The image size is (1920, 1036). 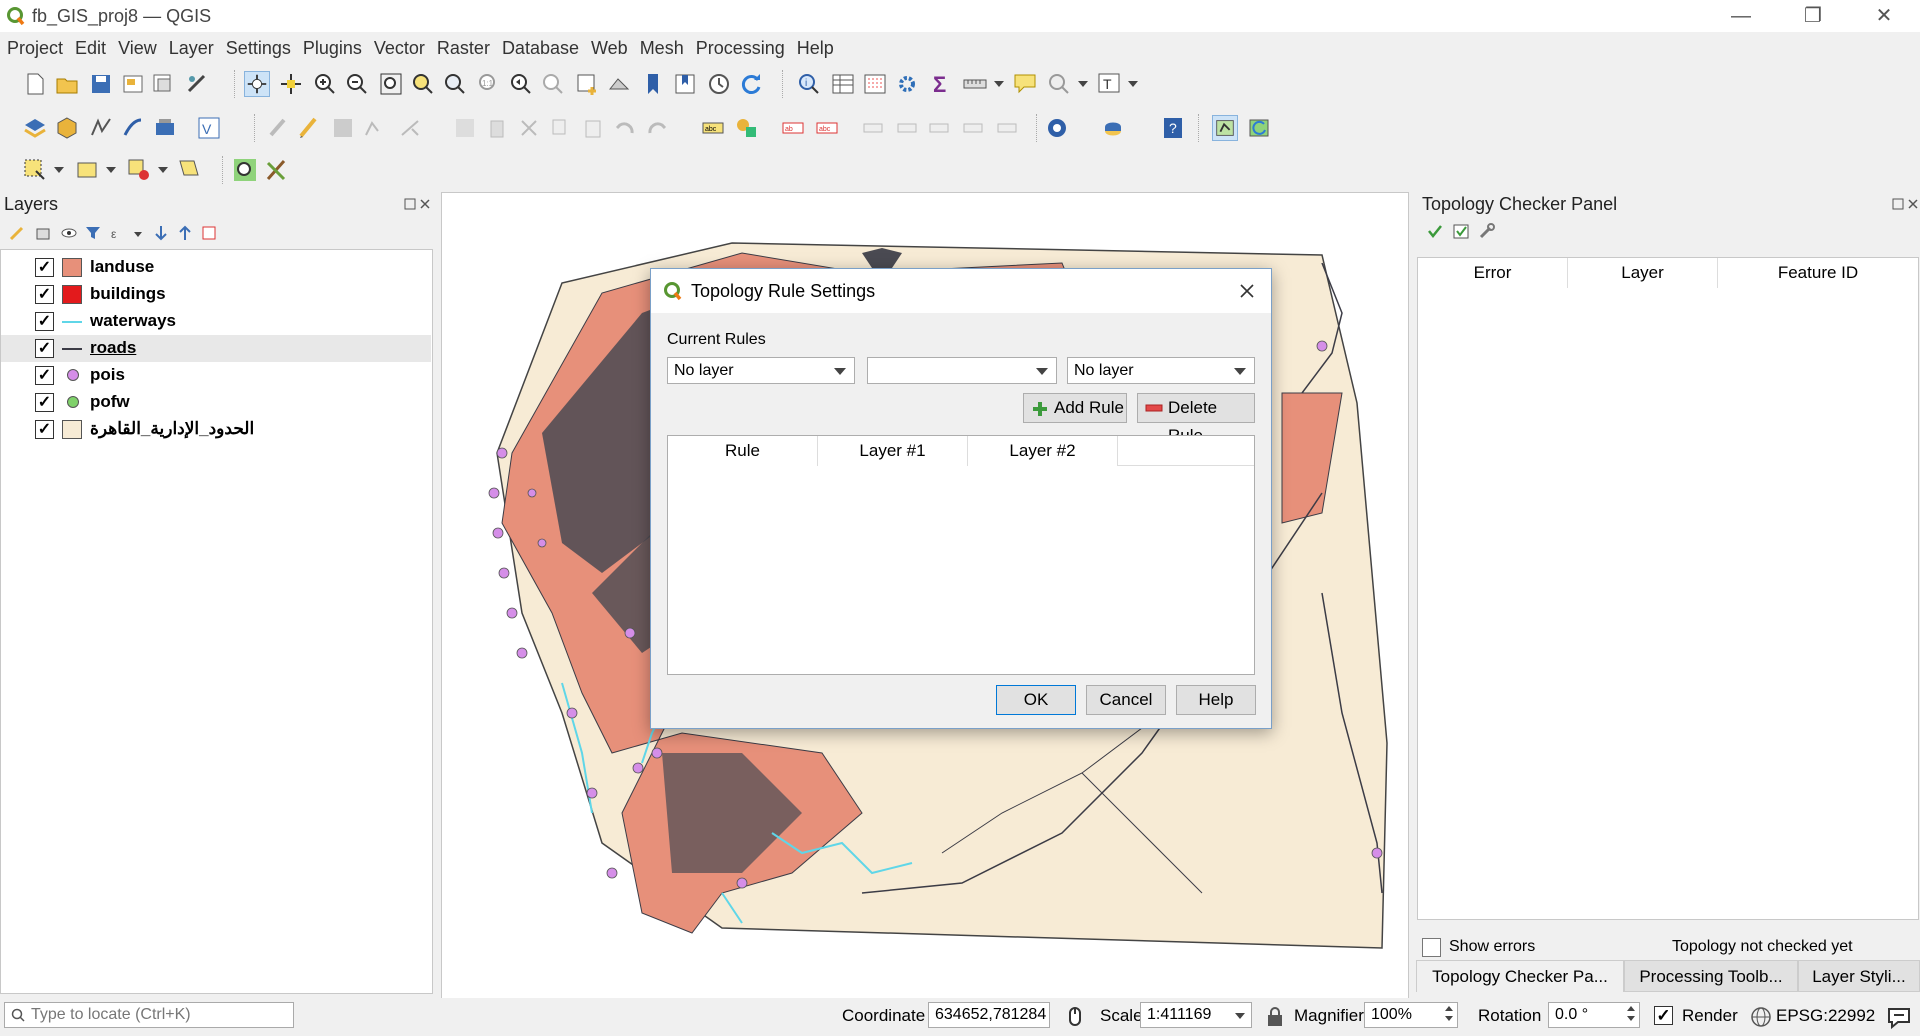 What do you see at coordinates (1057, 128) in the screenshot?
I see `metasearch-icon` at bounding box center [1057, 128].